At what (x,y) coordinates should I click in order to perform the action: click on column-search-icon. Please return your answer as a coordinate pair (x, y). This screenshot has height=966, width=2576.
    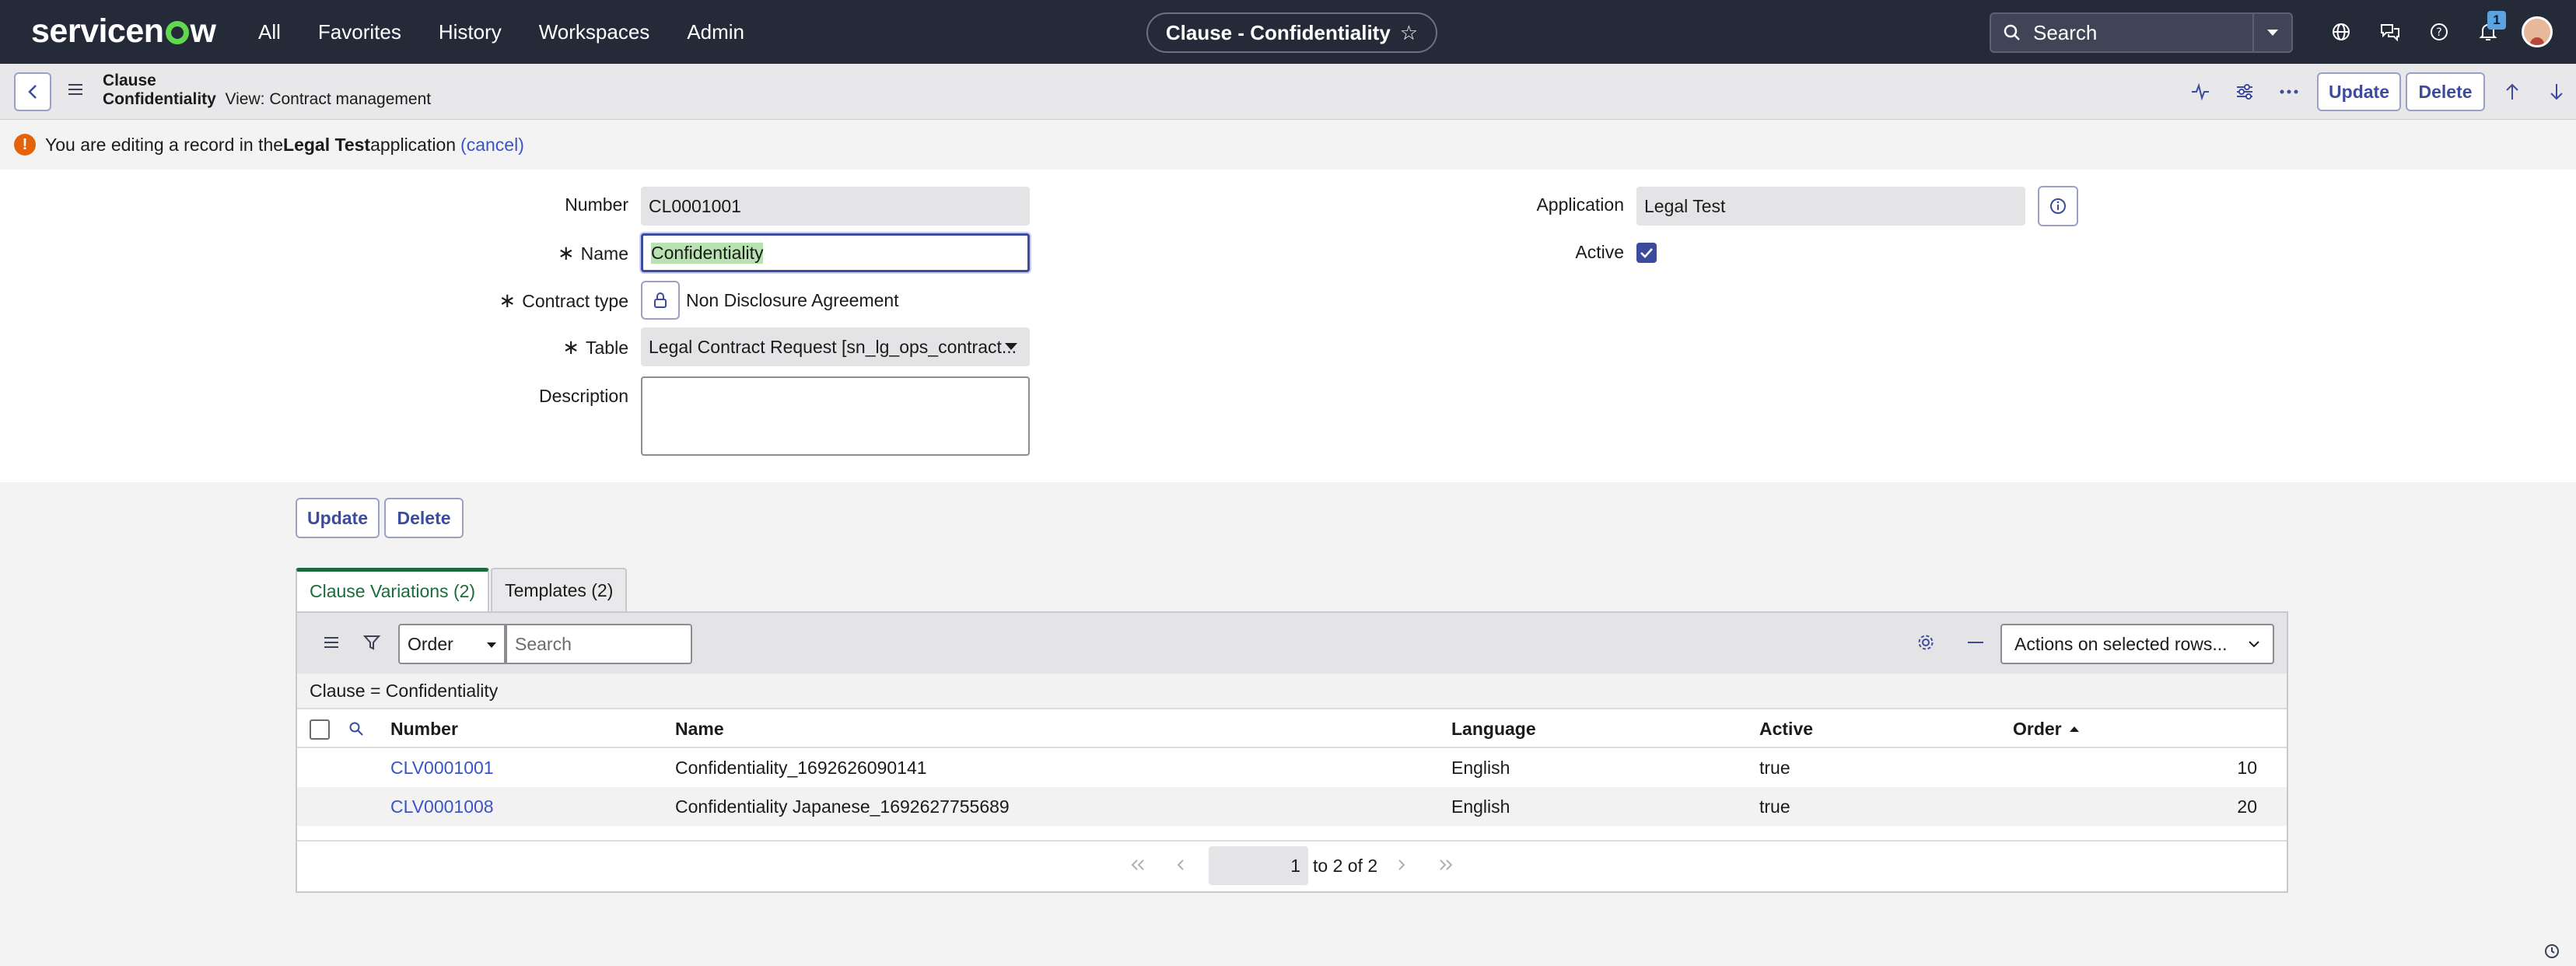
    Looking at the image, I should click on (356, 729).